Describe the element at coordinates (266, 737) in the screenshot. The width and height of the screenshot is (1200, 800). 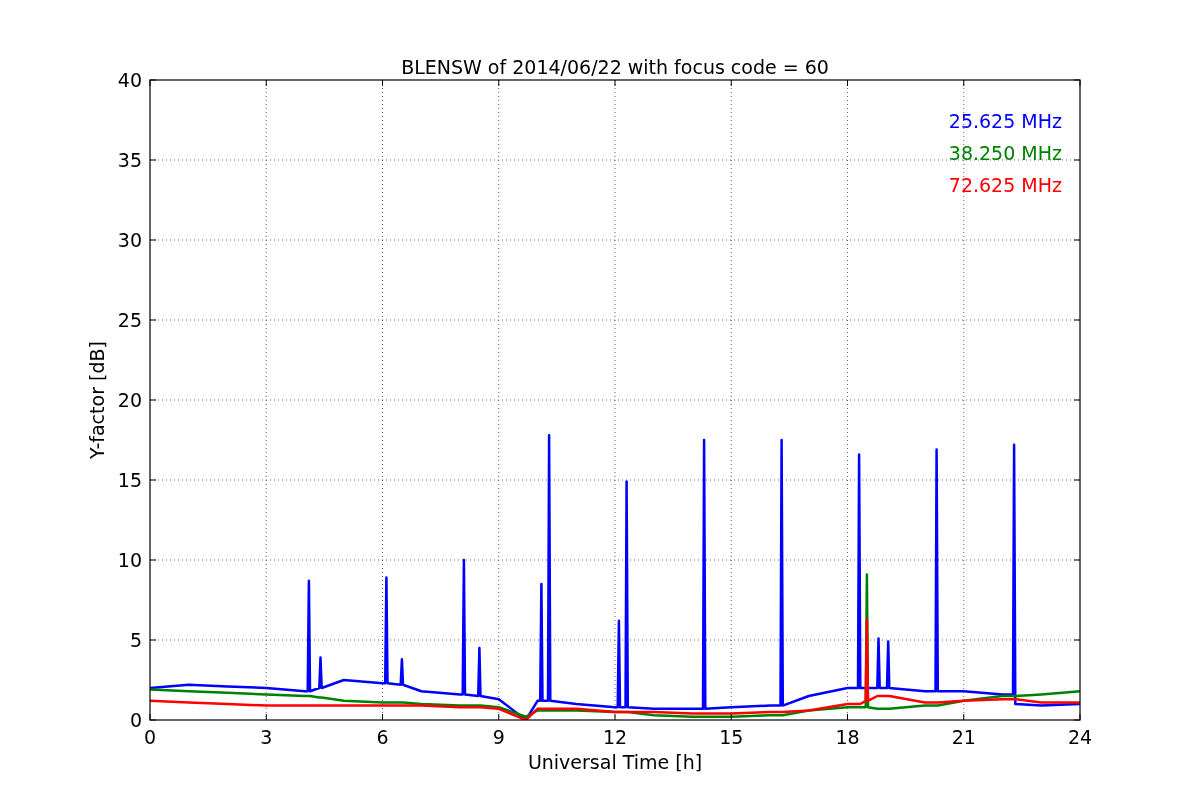
I see `tick-label: 3` at that location.